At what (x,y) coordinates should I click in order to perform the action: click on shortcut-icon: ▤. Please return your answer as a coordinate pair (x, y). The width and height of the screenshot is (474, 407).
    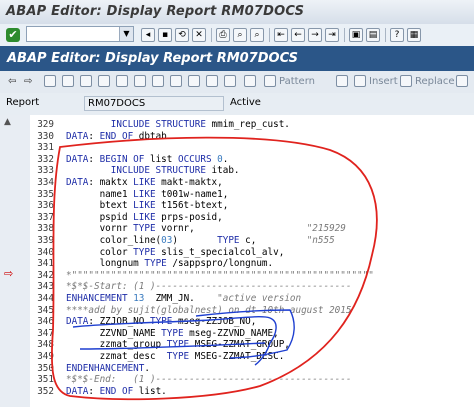
    Looking at the image, I should click on (373, 35).